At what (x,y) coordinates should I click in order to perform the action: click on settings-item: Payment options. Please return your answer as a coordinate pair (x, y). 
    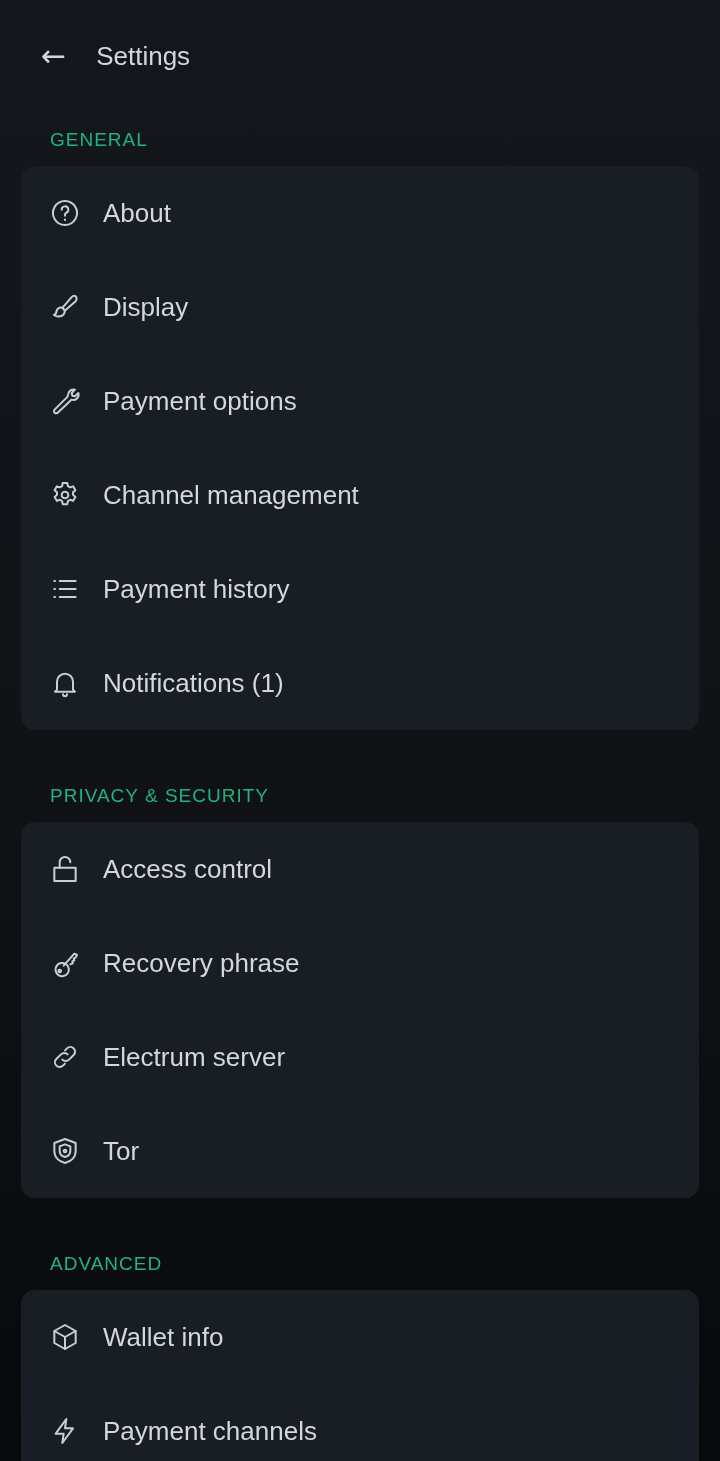
    Looking at the image, I should click on (360, 401).